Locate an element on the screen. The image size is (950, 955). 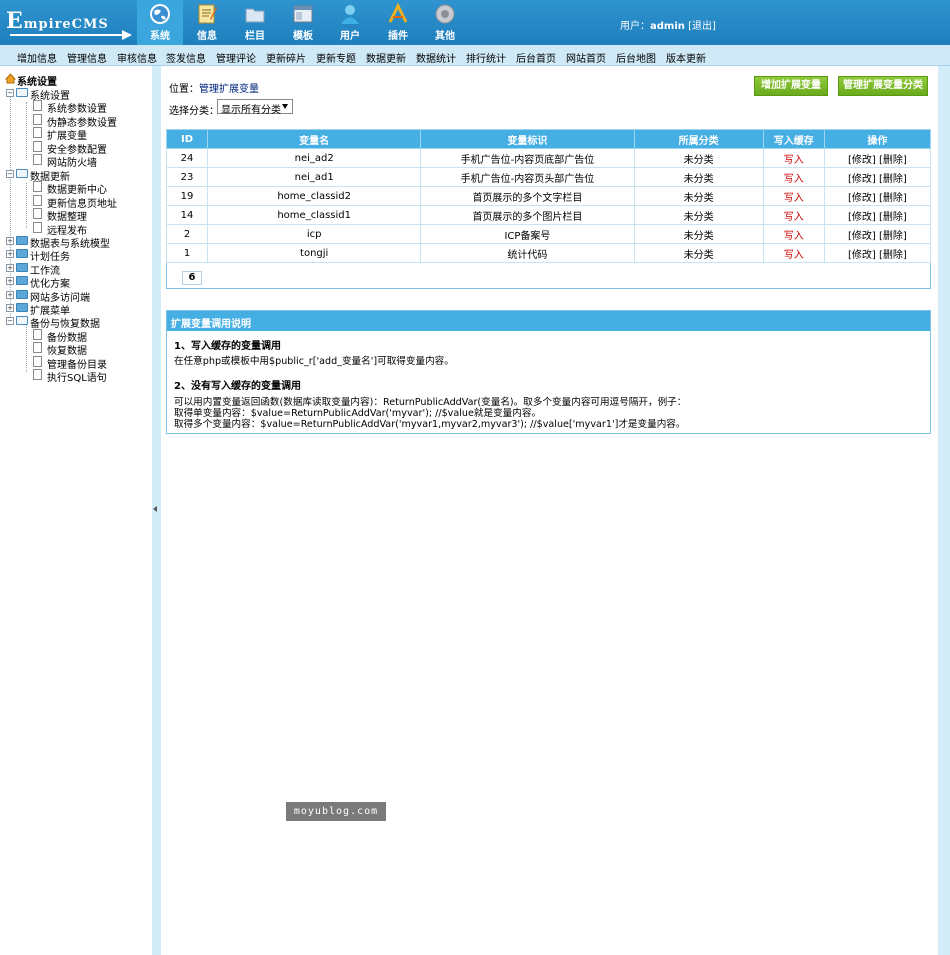
username: admin is located at coordinates (667, 26).